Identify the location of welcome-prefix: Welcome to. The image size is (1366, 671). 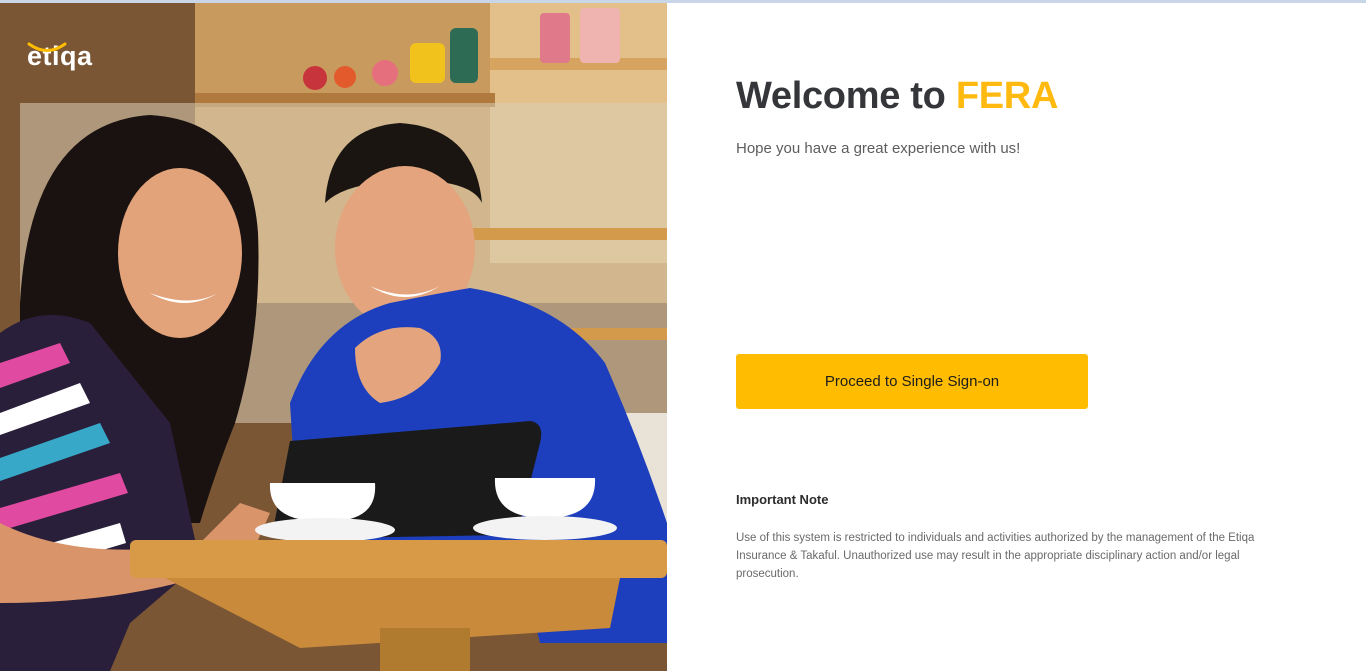
(841, 96).